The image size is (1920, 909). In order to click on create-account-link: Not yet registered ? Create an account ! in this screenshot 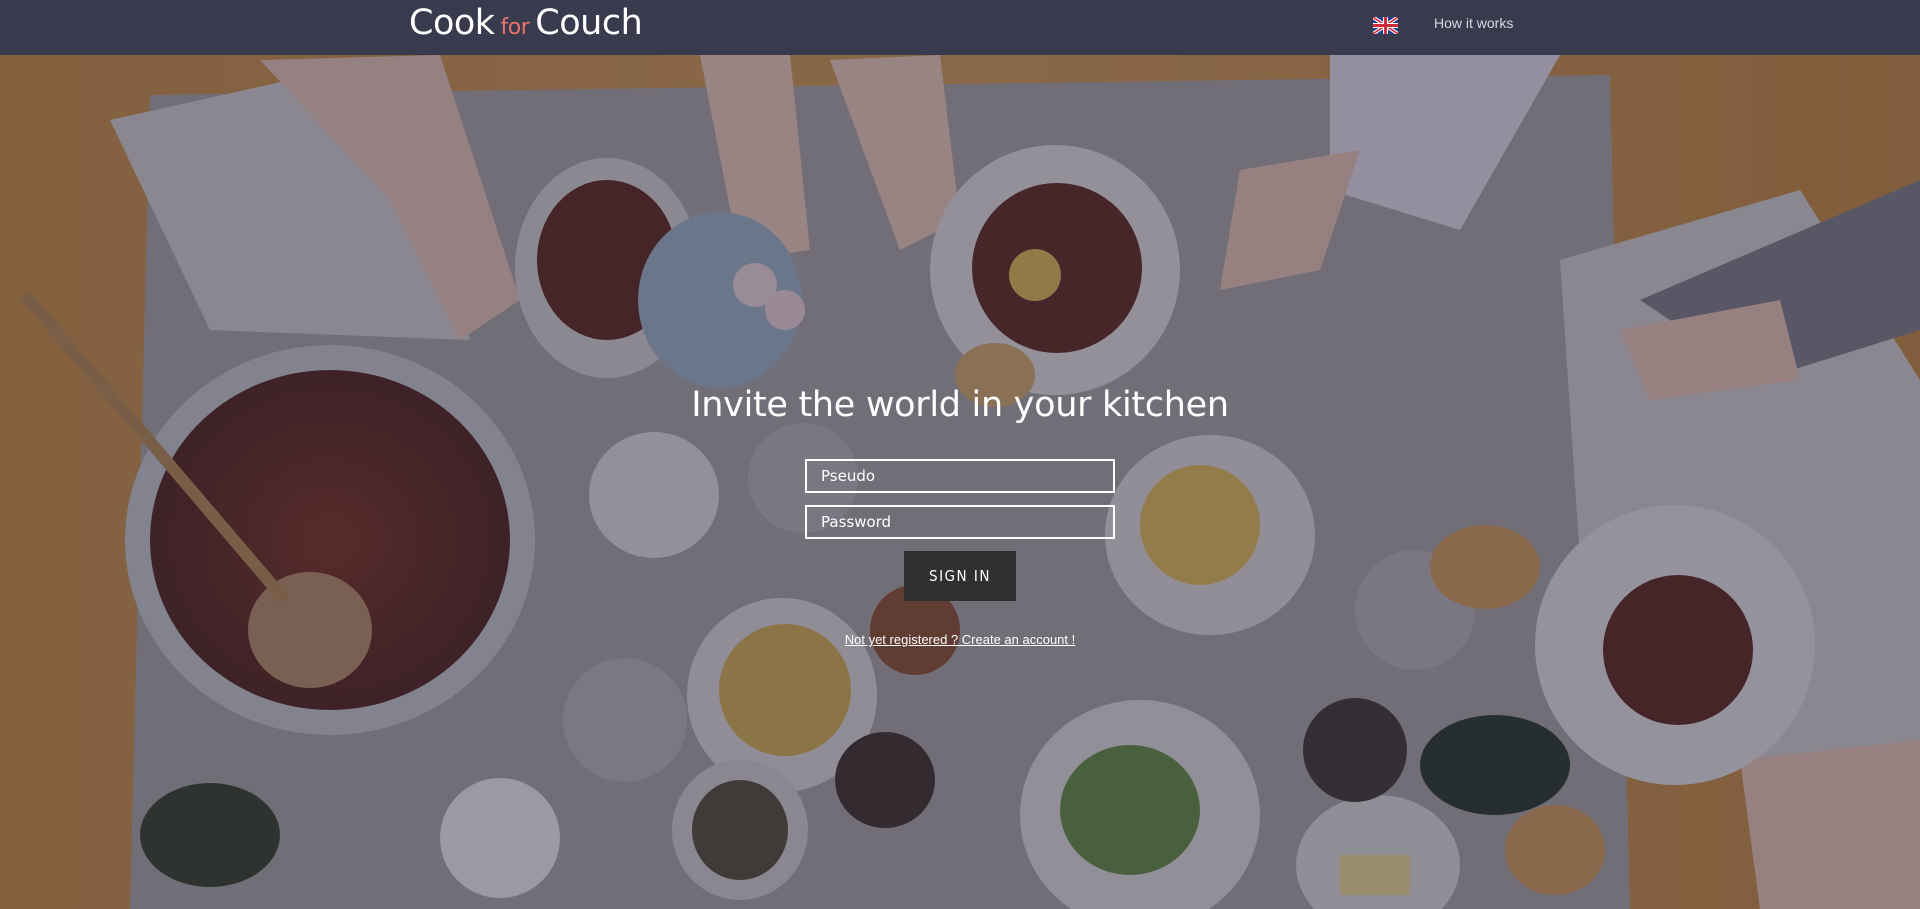, I will do `click(960, 639)`.